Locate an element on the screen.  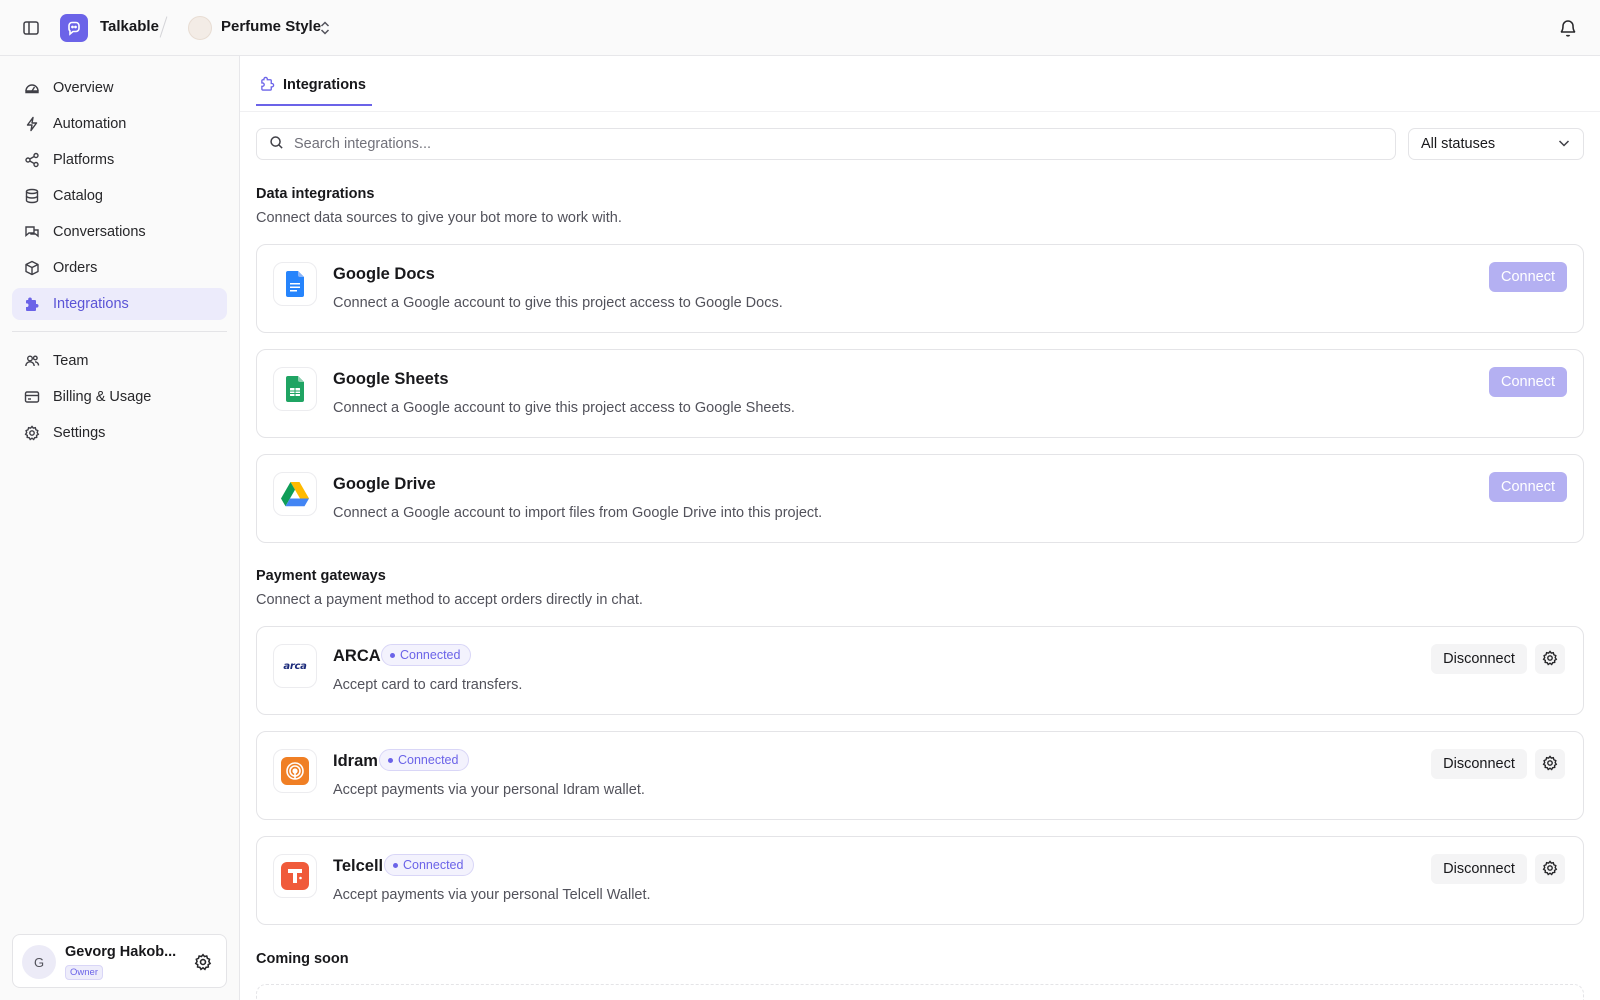
sidebar-item-label: Billing & Usage is located at coordinates (102, 397).